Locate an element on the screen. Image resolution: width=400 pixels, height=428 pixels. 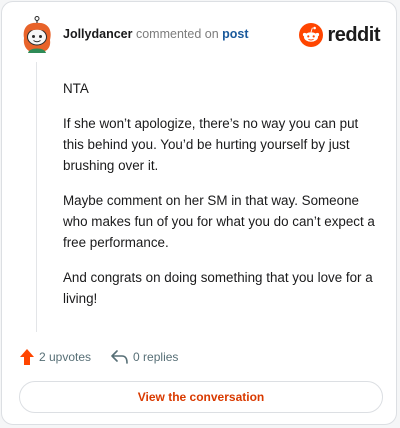
upvote-button: 2 upvotes is located at coordinates (55, 357).